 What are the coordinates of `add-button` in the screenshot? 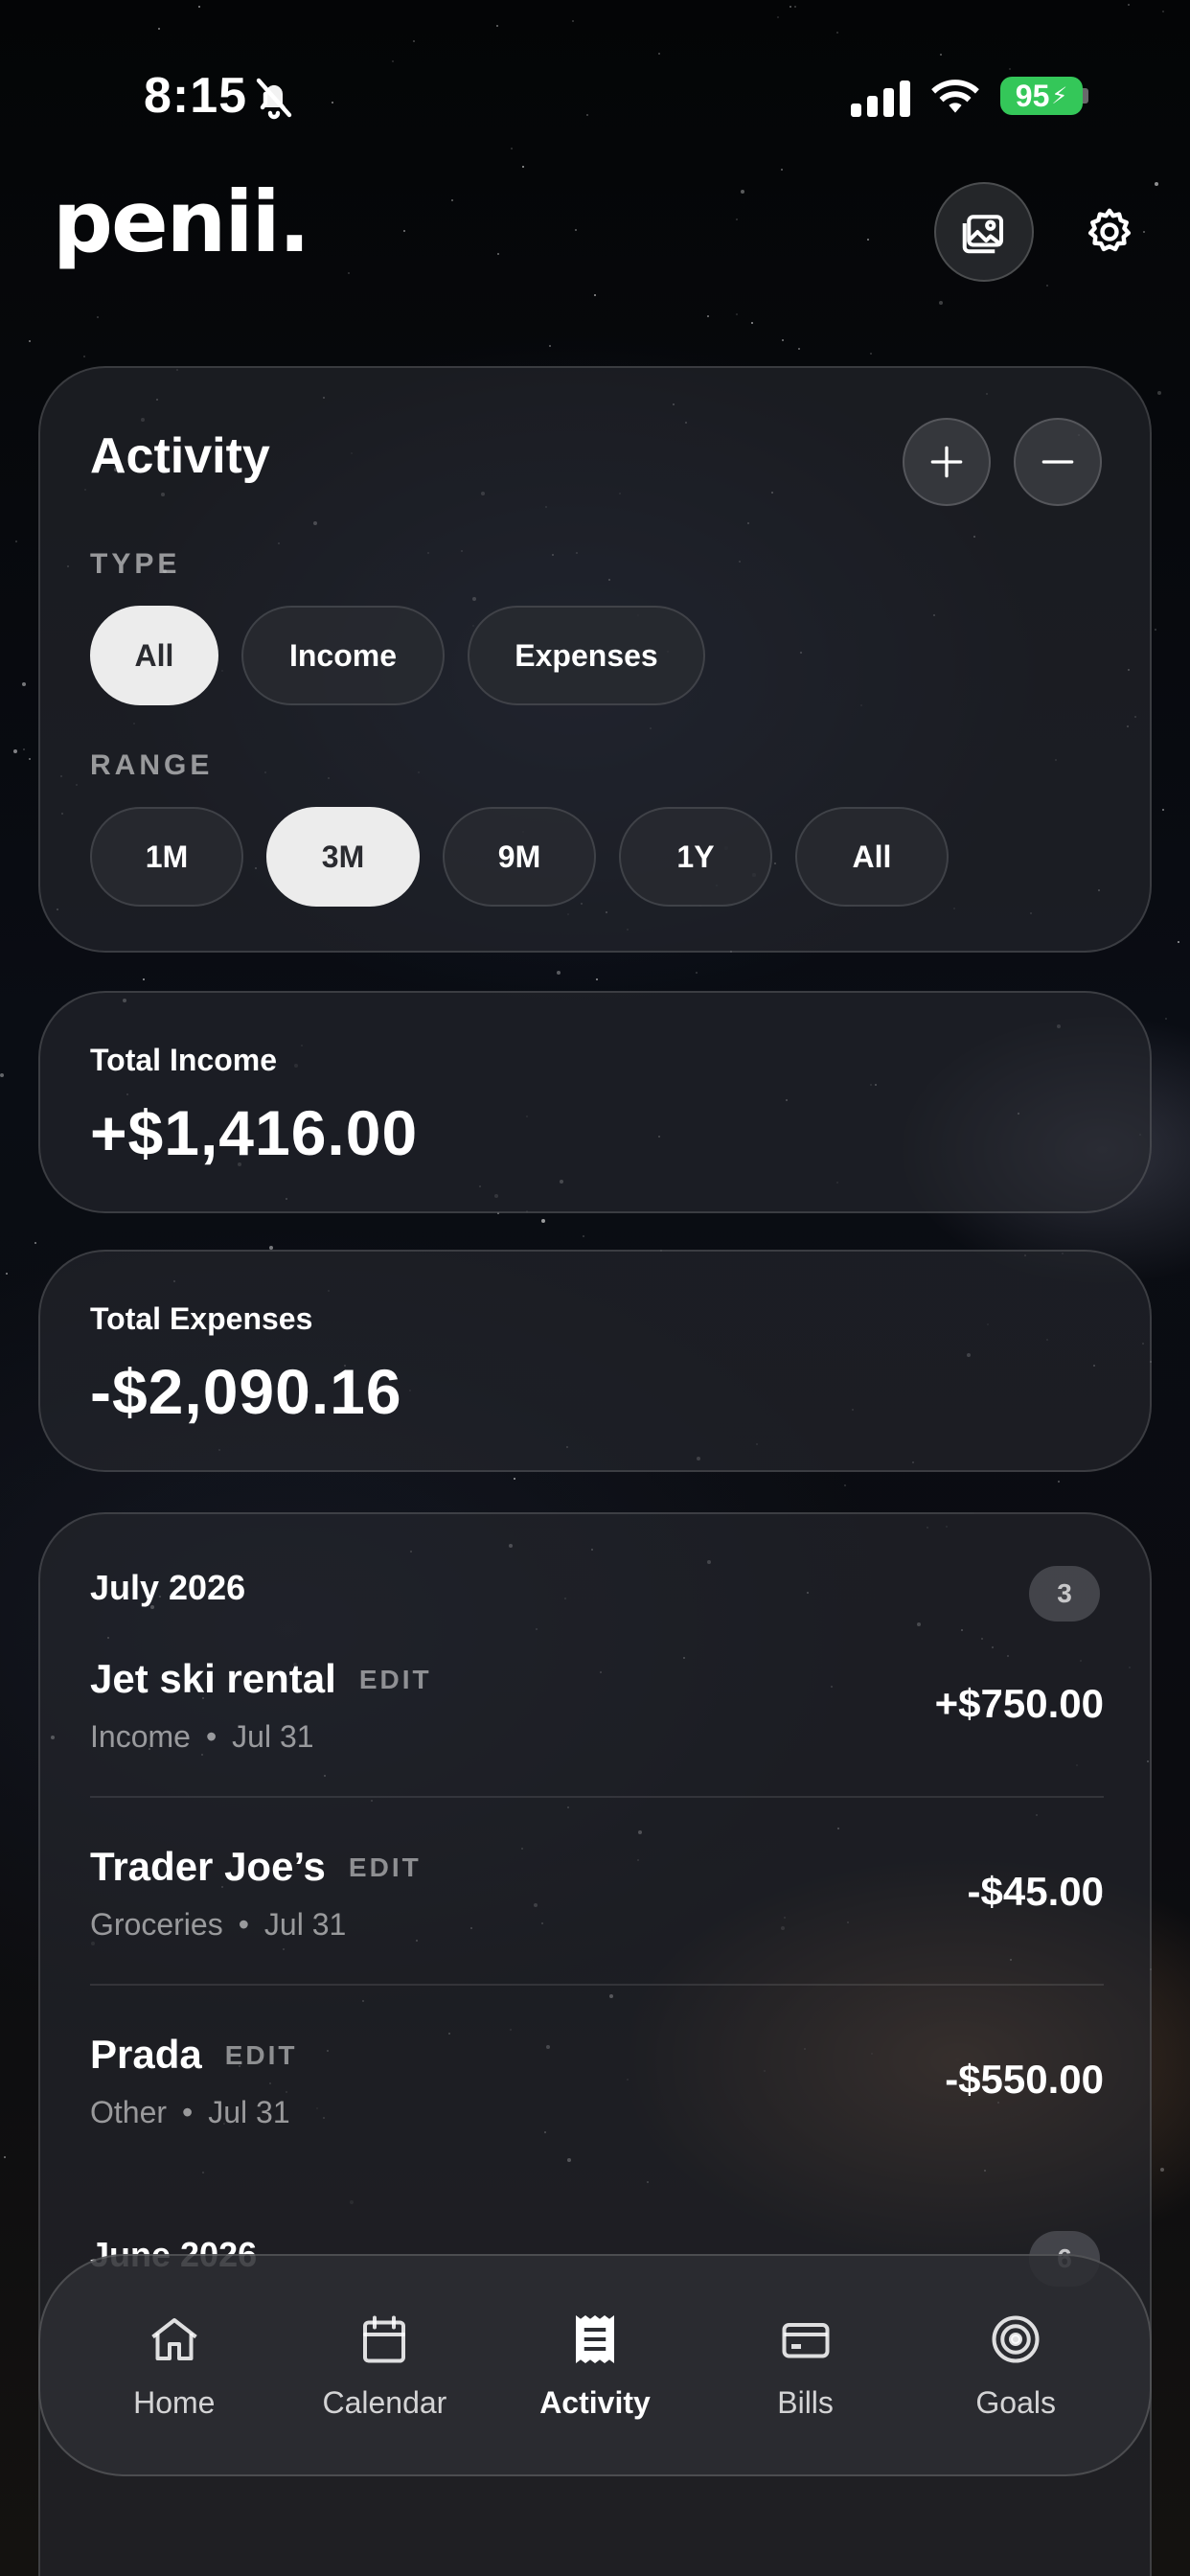 It's located at (947, 462).